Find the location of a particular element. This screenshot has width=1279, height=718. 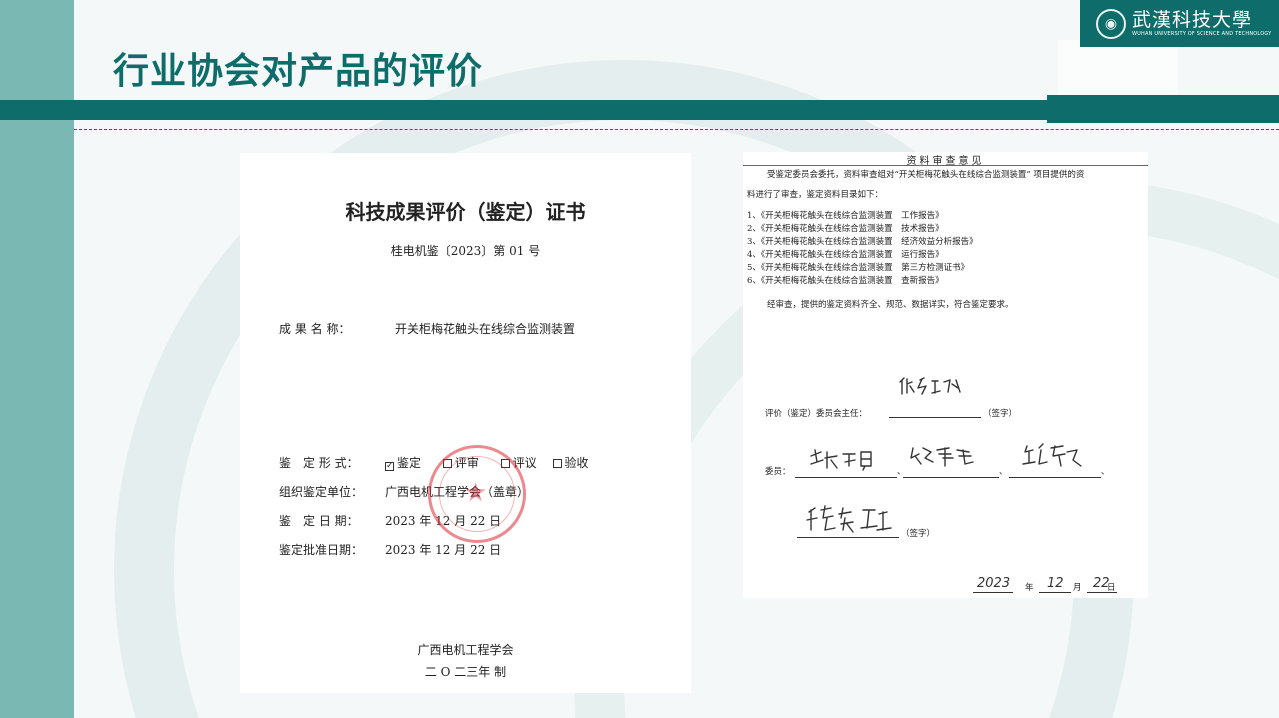

approve-label: 鉴定批准日期： is located at coordinates (321, 550).